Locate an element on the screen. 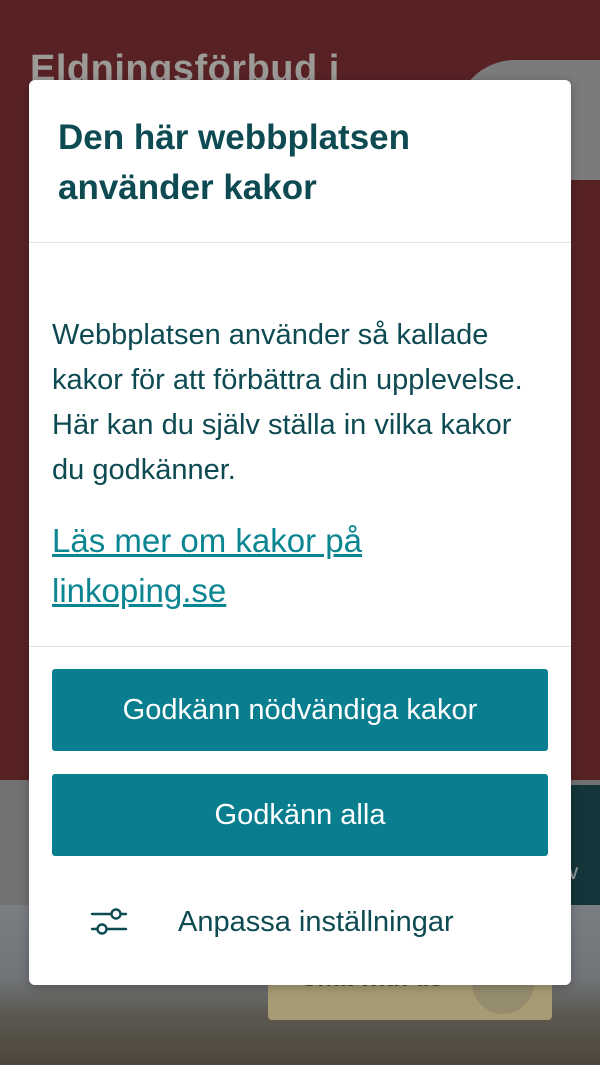 Image resolution: width=600 pixels, height=1065 pixels. read-more-cookies-link: Läs mer om kakor på linkoping.se is located at coordinates (292, 566).